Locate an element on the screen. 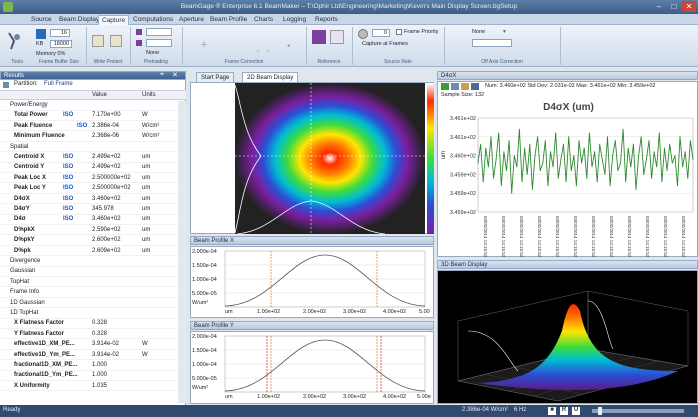  off-axis-select: None is located at coordinates (478, 32).